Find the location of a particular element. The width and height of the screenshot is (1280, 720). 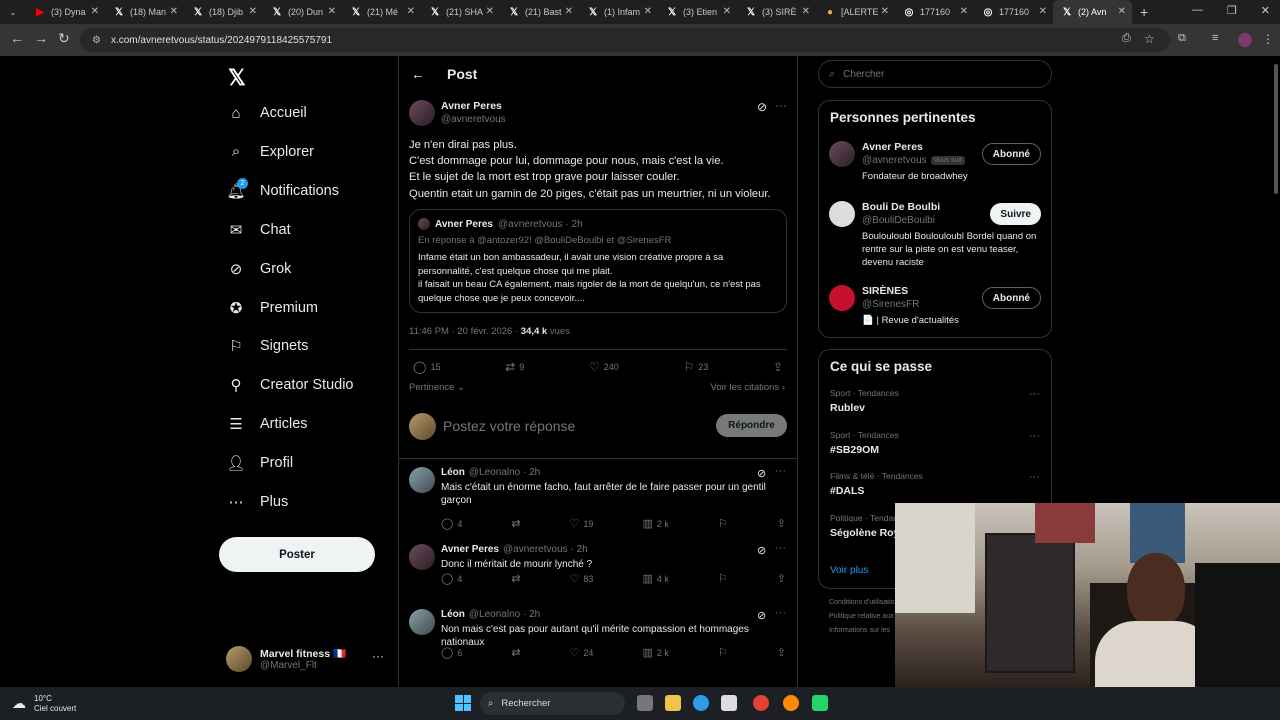

profile-avatar is located at coordinates (1245, 40).